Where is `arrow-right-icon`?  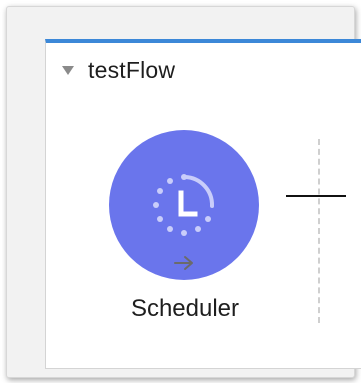
arrow-right-icon is located at coordinates (184, 263).